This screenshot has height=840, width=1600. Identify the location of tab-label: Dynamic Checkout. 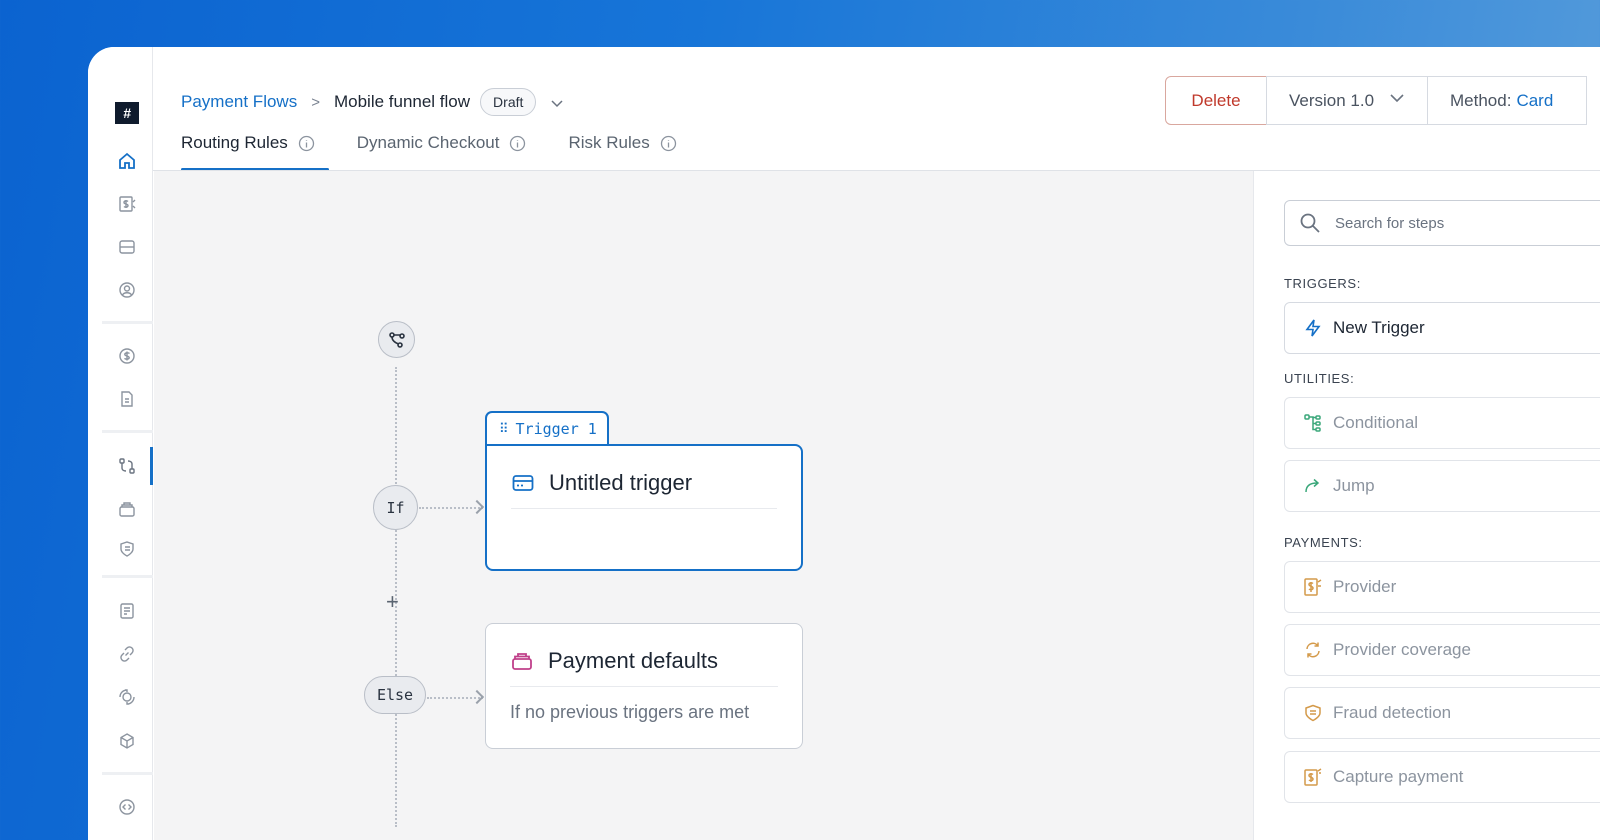
(428, 142).